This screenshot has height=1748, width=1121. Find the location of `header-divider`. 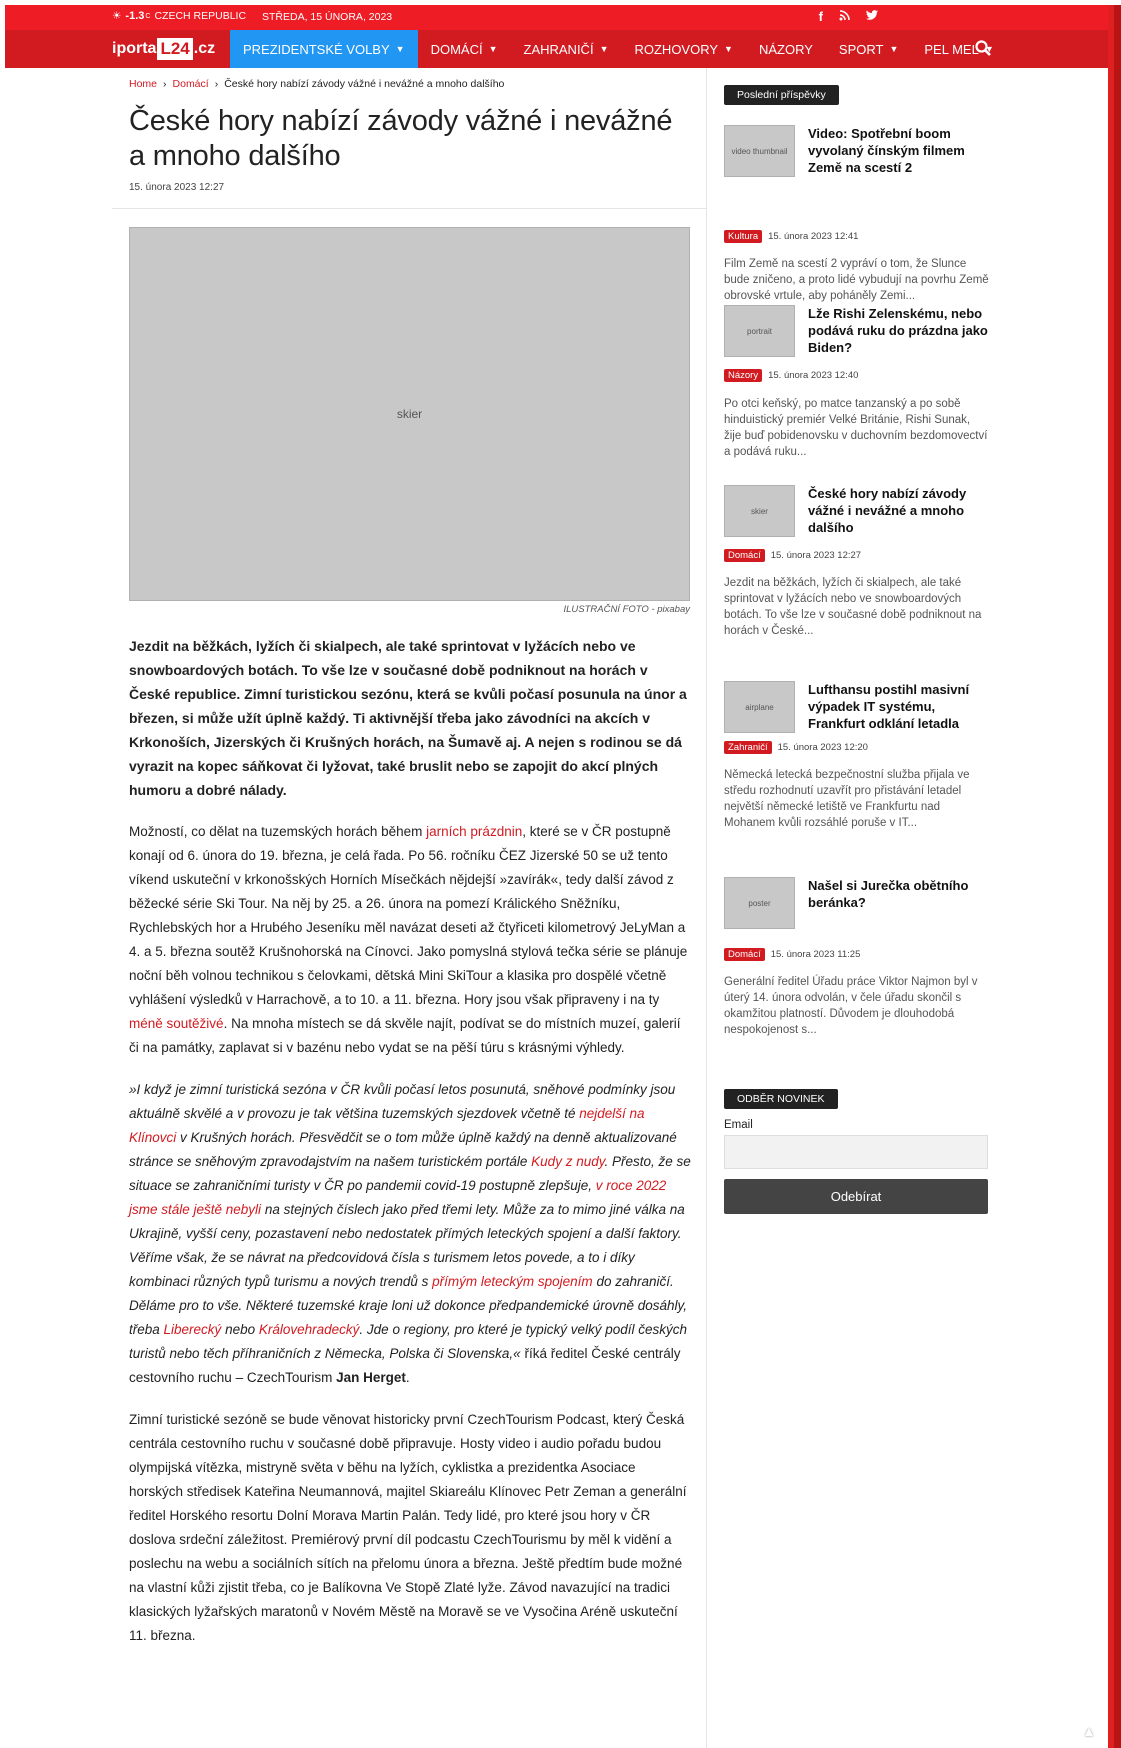

header-divider is located at coordinates (409, 208).